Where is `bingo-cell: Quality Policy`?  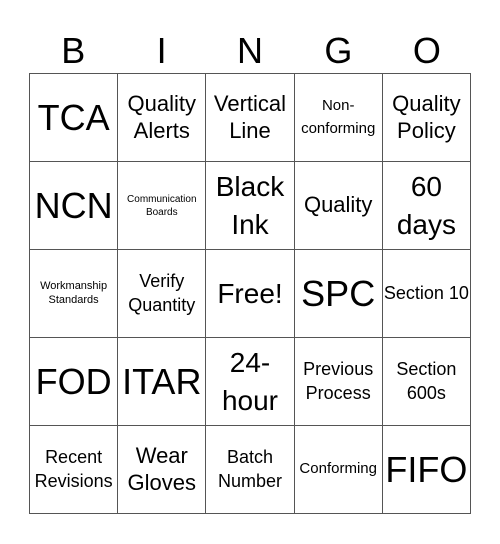 bingo-cell: Quality Policy is located at coordinates (426, 118).